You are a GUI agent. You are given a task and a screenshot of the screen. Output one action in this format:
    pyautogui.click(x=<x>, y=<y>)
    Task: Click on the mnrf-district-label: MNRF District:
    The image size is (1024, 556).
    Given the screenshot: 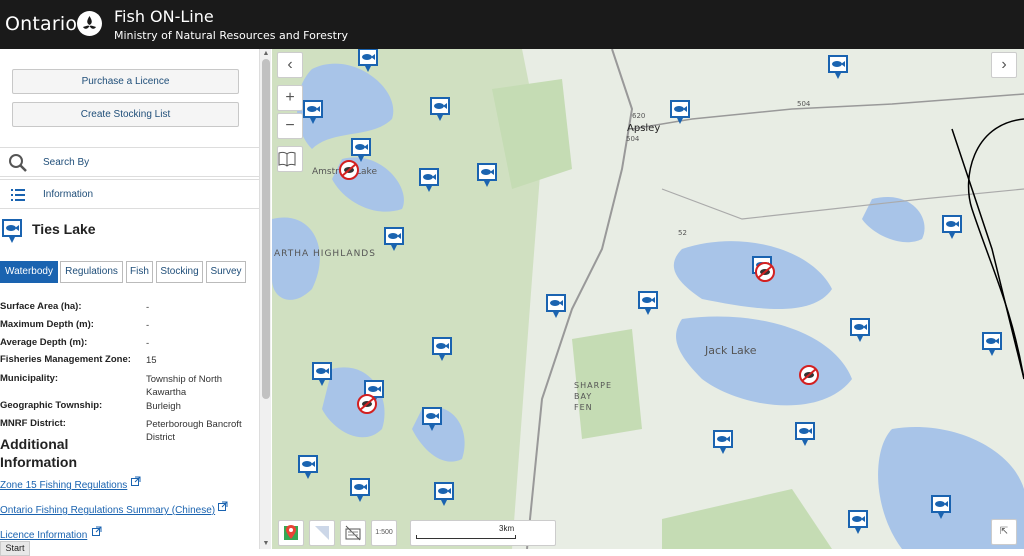 What is the action you would take?
    pyautogui.click(x=33, y=423)
    